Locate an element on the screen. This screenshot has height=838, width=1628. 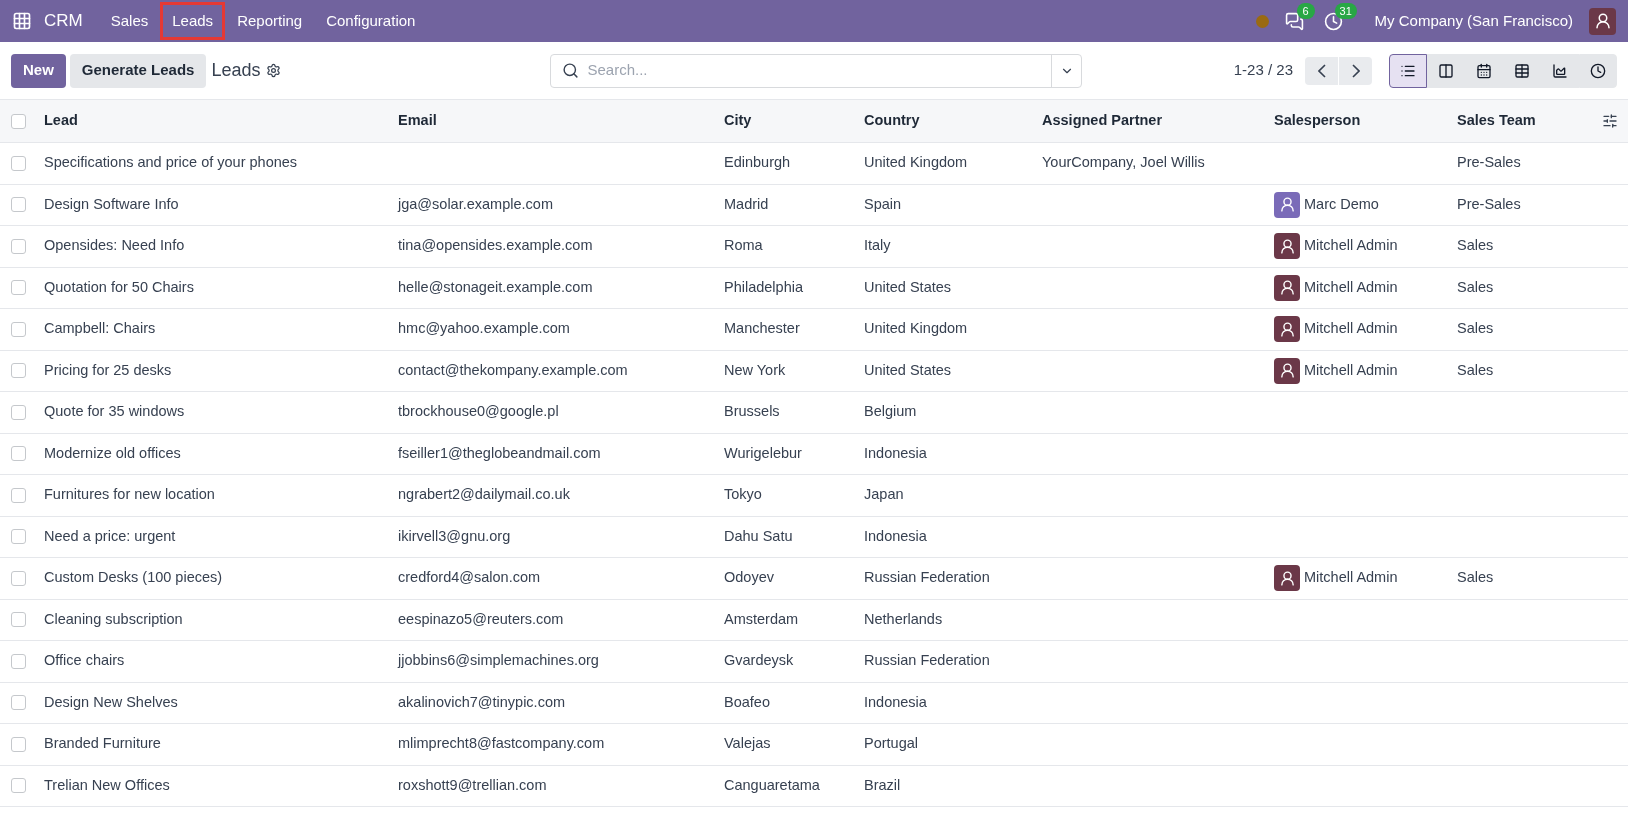
graph-icon is located at coordinates (1560, 70).